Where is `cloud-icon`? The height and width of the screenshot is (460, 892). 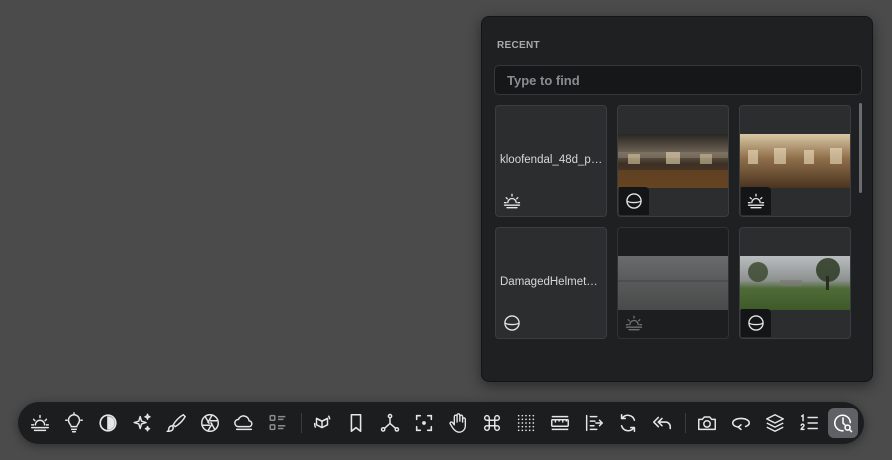
cloud-icon is located at coordinates (244, 423).